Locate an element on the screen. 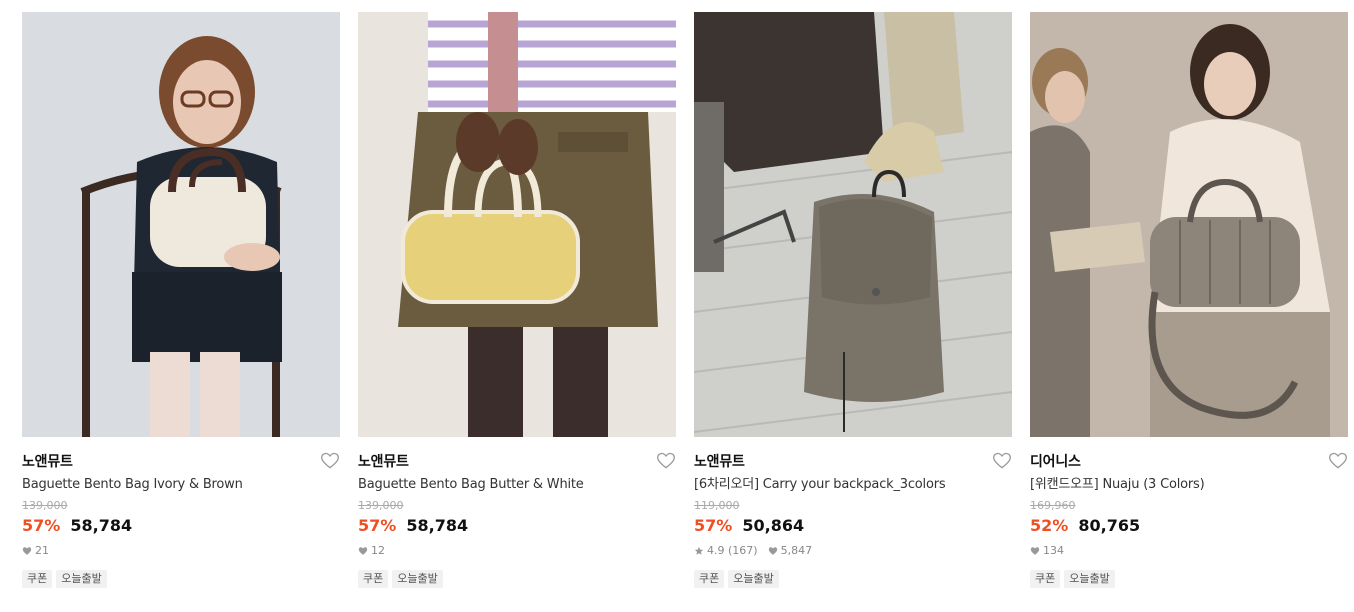 The width and height of the screenshot is (1354, 612). rating-value: 4.9 (167) is located at coordinates (732, 550).